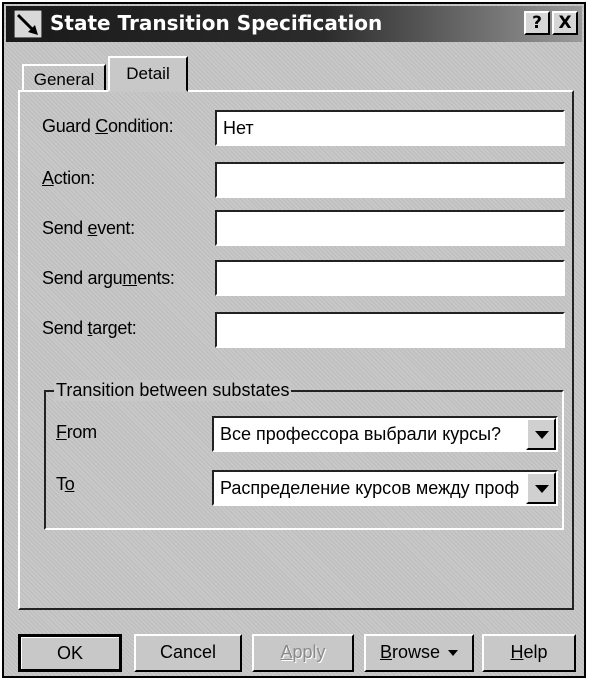 Image resolution: width=590 pixels, height=682 pixels. I want to click on action-input, so click(390, 180).